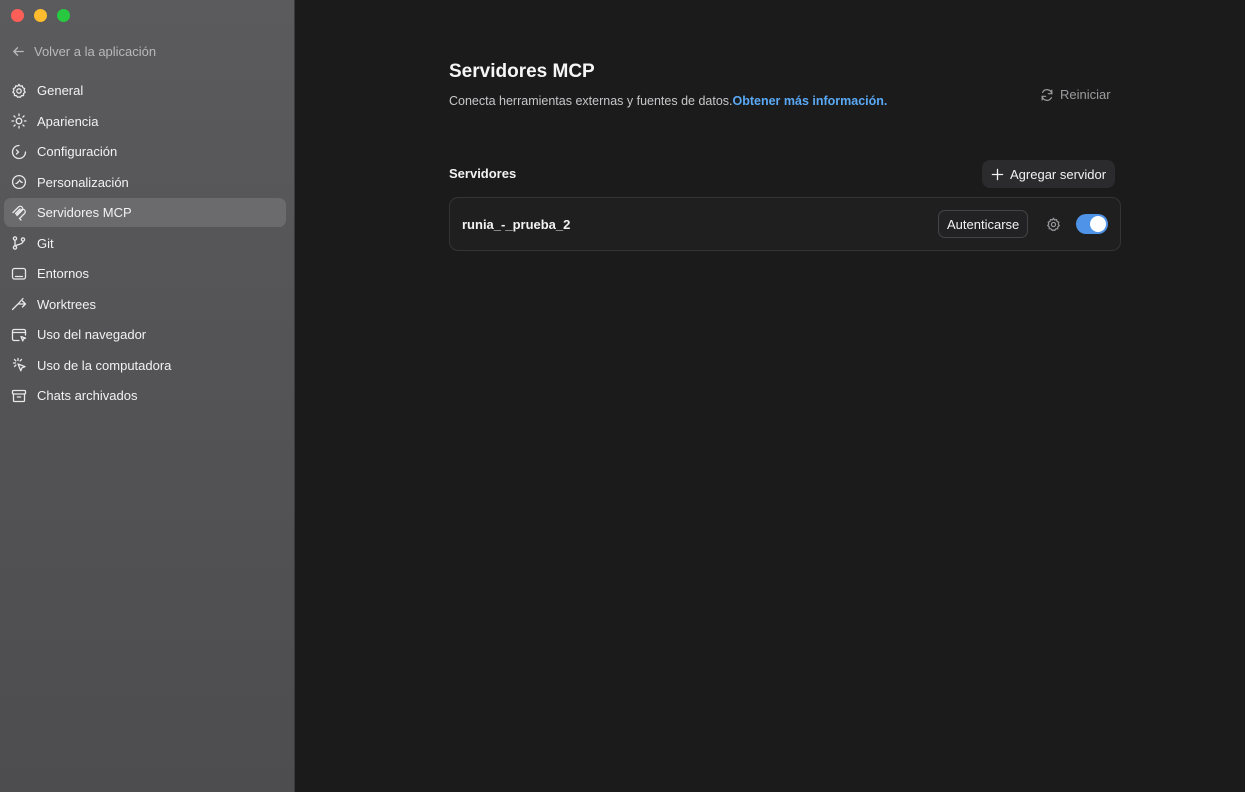 This screenshot has height=792, width=1245. I want to click on sidebar-item-uso-del-navegador: Uso del navegador, so click(145, 334).